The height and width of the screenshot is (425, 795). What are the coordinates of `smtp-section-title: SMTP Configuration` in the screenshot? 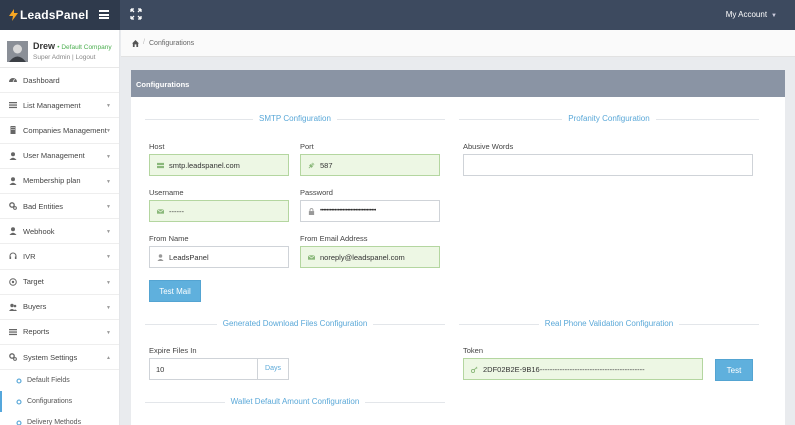 It's located at (295, 119).